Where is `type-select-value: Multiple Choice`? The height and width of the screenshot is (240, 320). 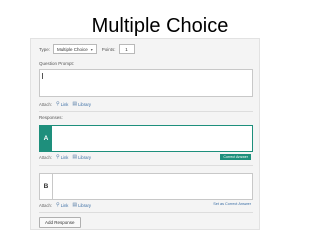
type-select-value: Multiple Choice is located at coordinates (72, 49).